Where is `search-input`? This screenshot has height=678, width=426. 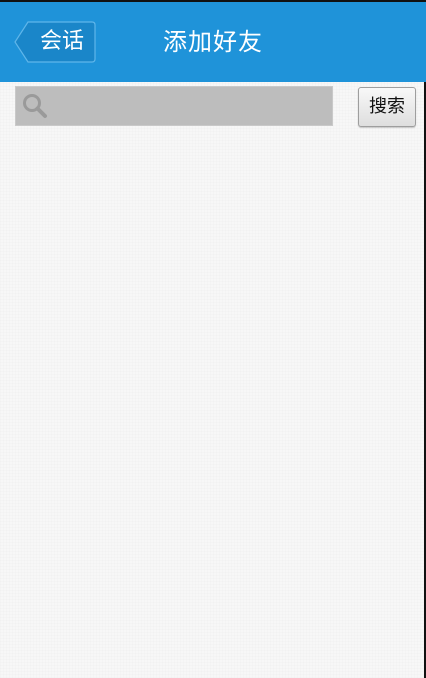
search-input is located at coordinates (191, 106).